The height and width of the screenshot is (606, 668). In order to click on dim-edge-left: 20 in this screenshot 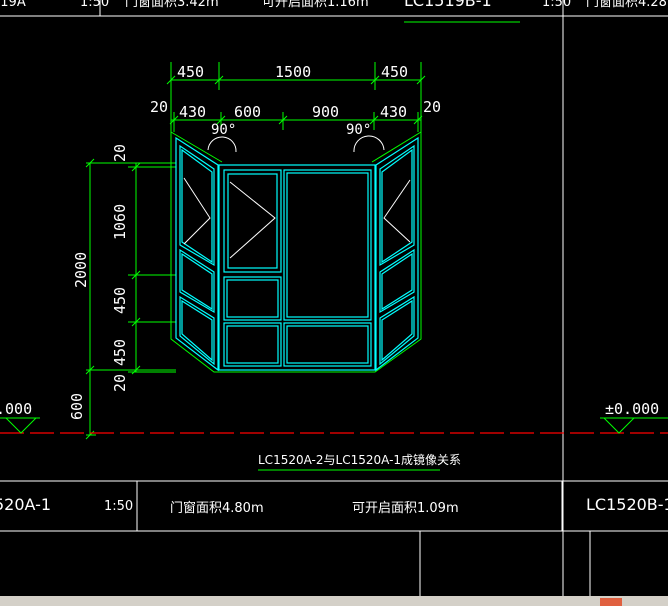, I will do `click(159, 107)`.